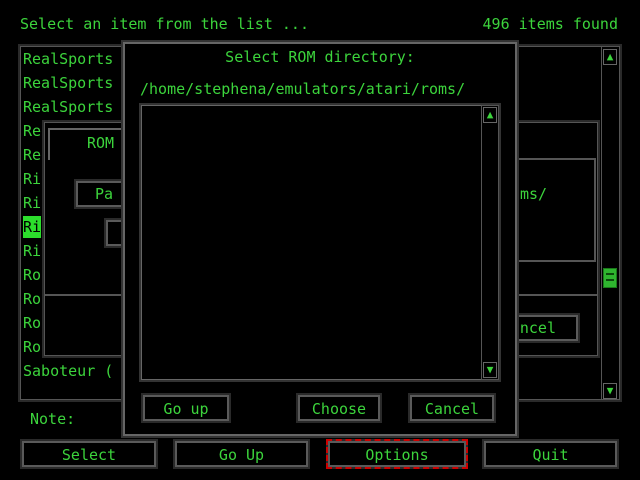 Image resolution: width=640 pixels, height=480 pixels. Describe the element at coordinates (452, 408) in the screenshot. I see `cancel-button: Cancel` at that location.